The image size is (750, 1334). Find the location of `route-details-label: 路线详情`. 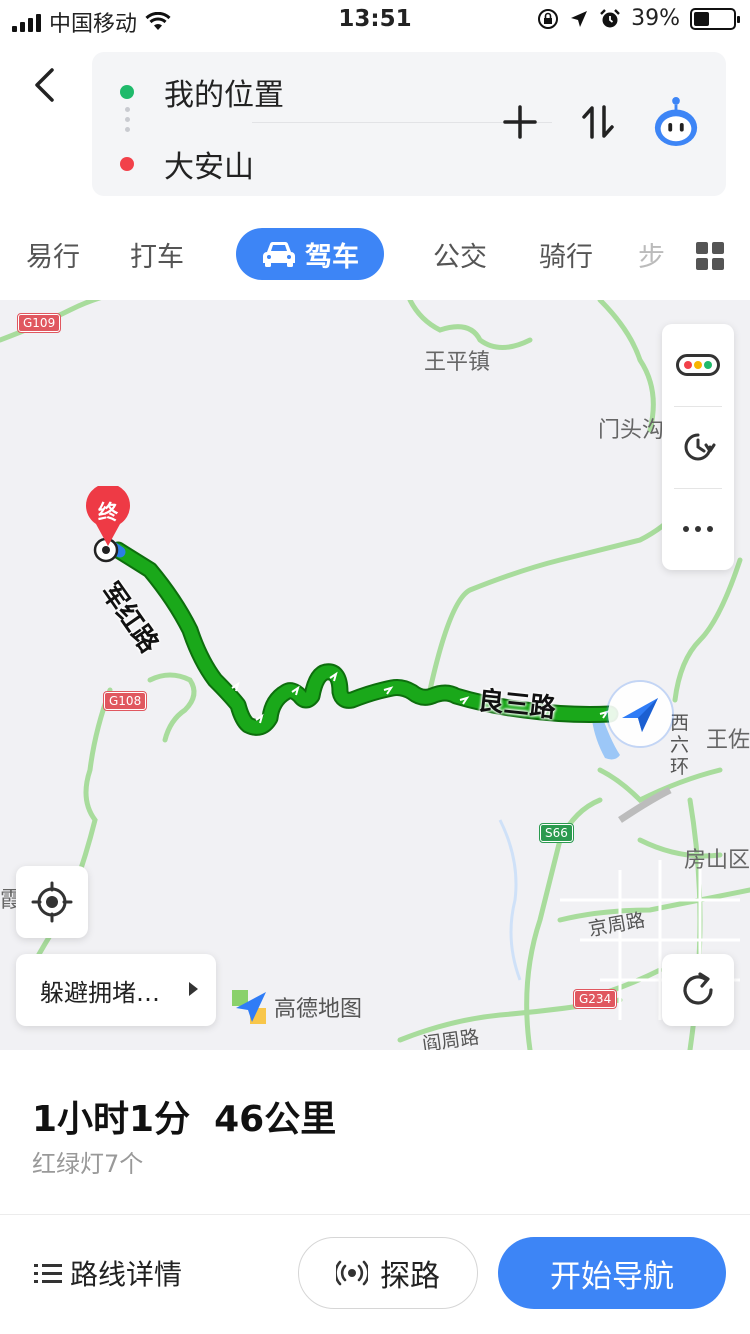

route-details-label: 路线详情 is located at coordinates (126, 1274).